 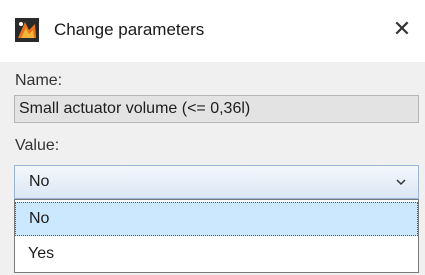 What do you see at coordinates (39, 181) in the screenshot?
I see `selected-value: No` at bounding box center [39, 181].